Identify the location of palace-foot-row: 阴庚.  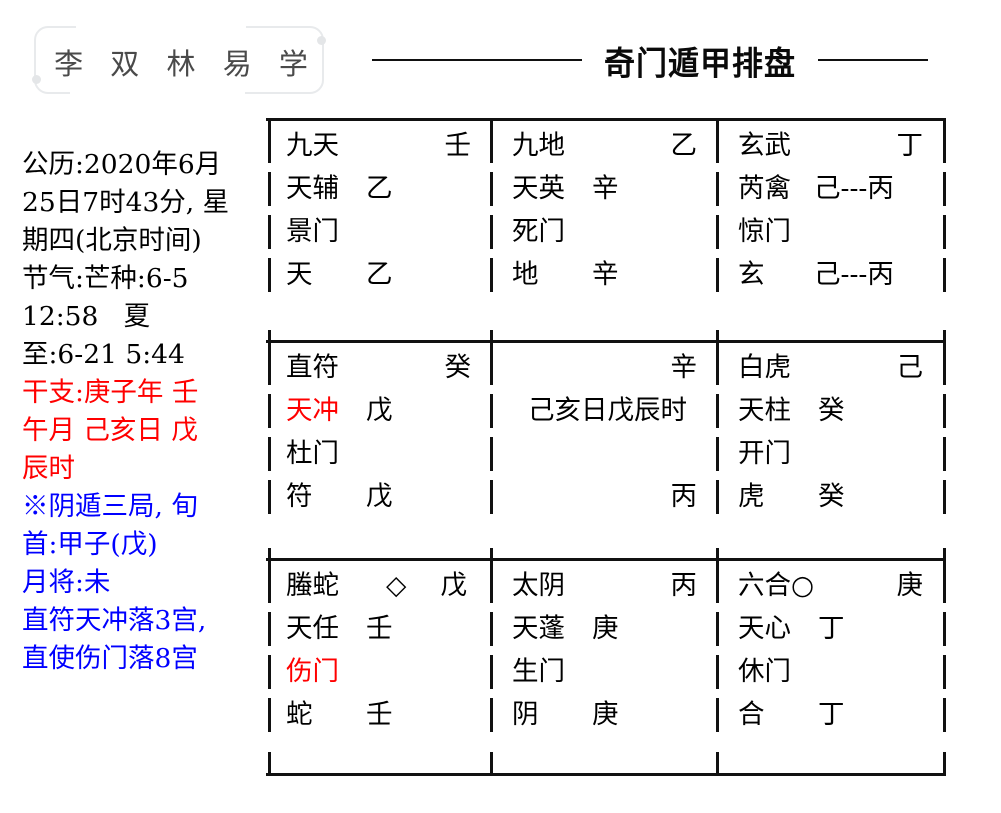
(607, 714).